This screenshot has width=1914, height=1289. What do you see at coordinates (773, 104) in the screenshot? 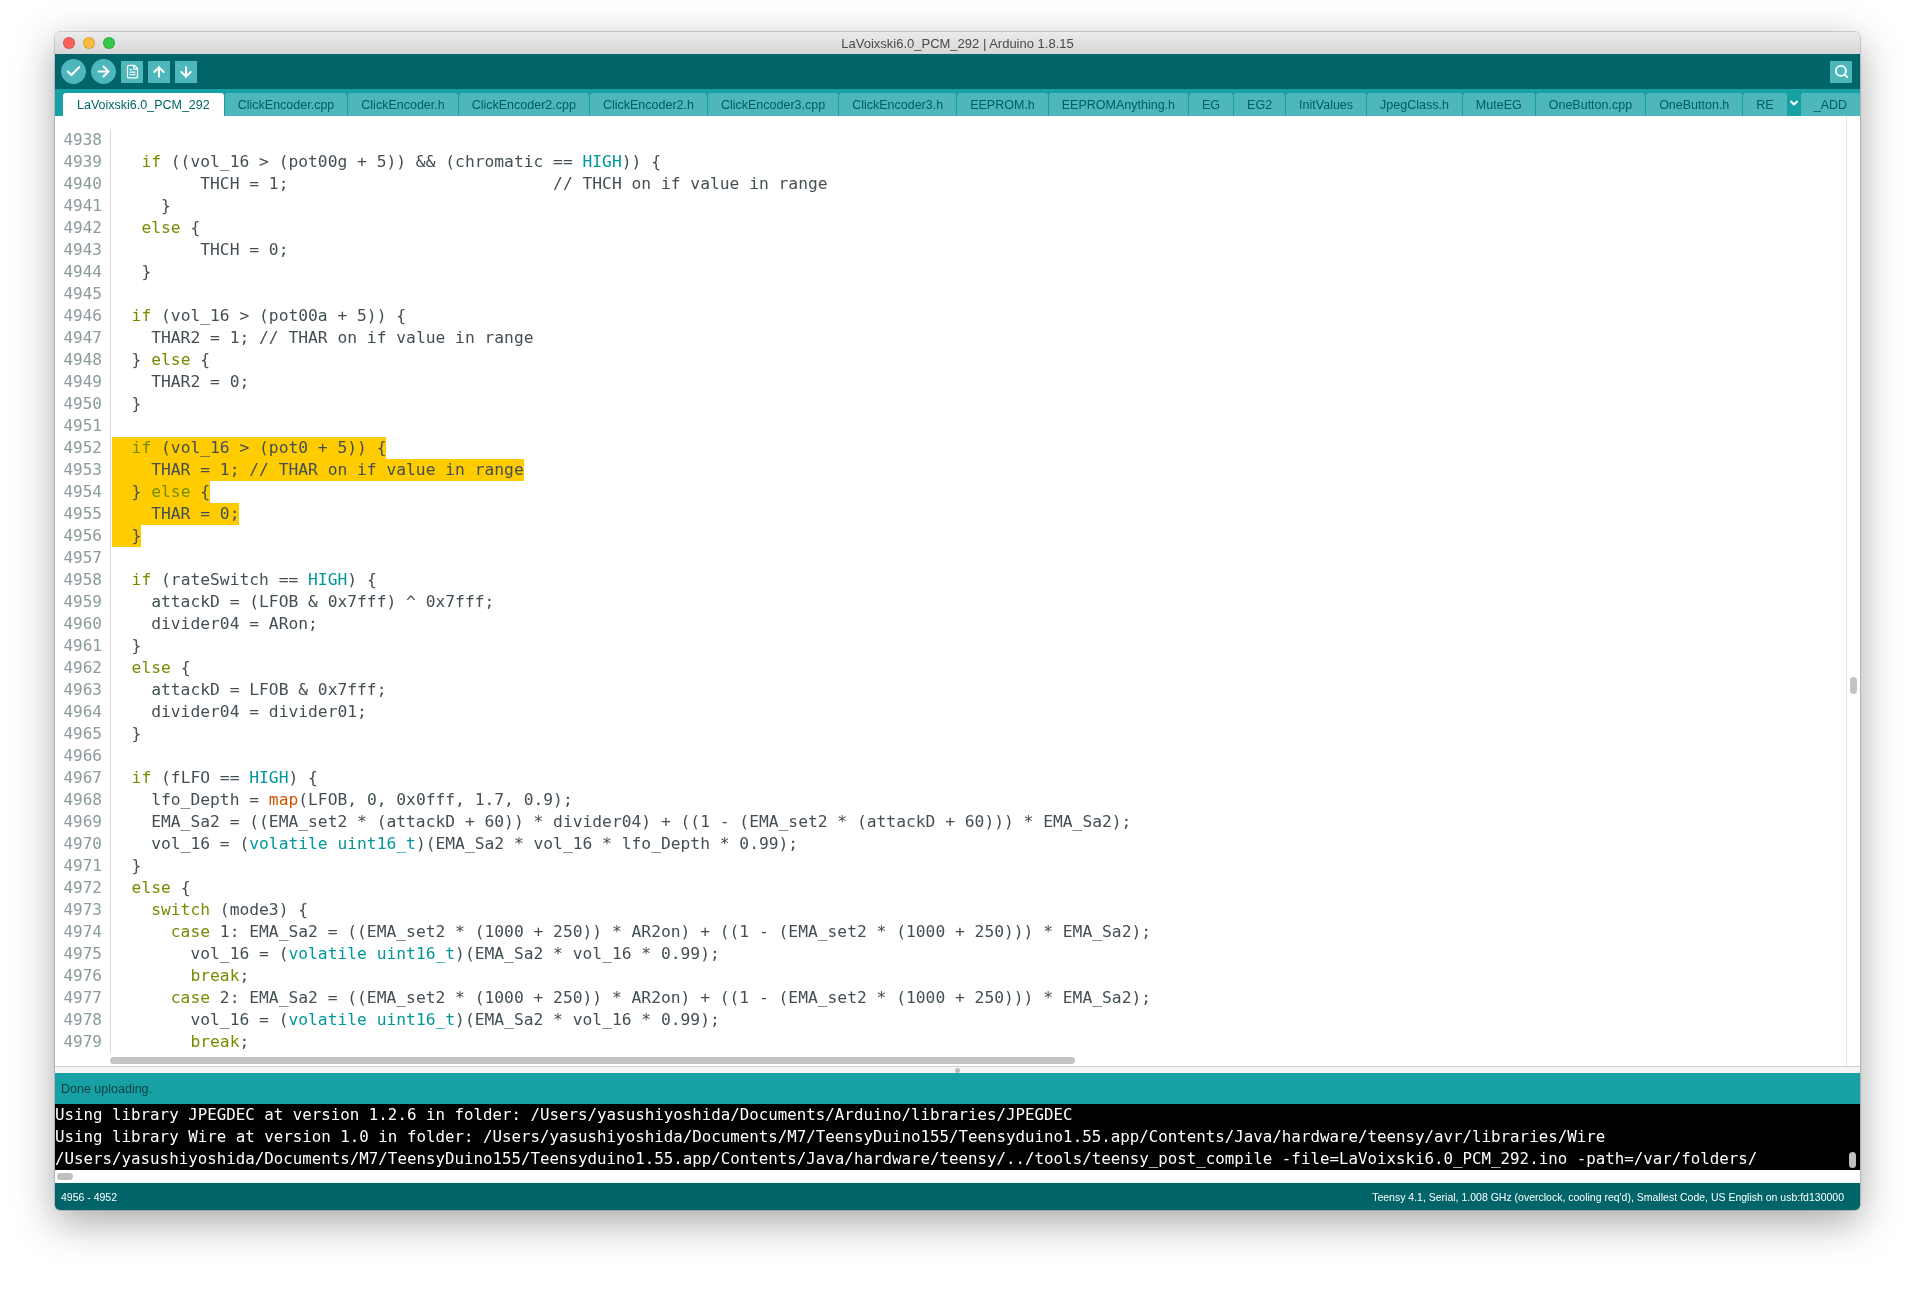
I see `file-tab: ClickEncoder3.cpp` at bounding box center [773, 104].